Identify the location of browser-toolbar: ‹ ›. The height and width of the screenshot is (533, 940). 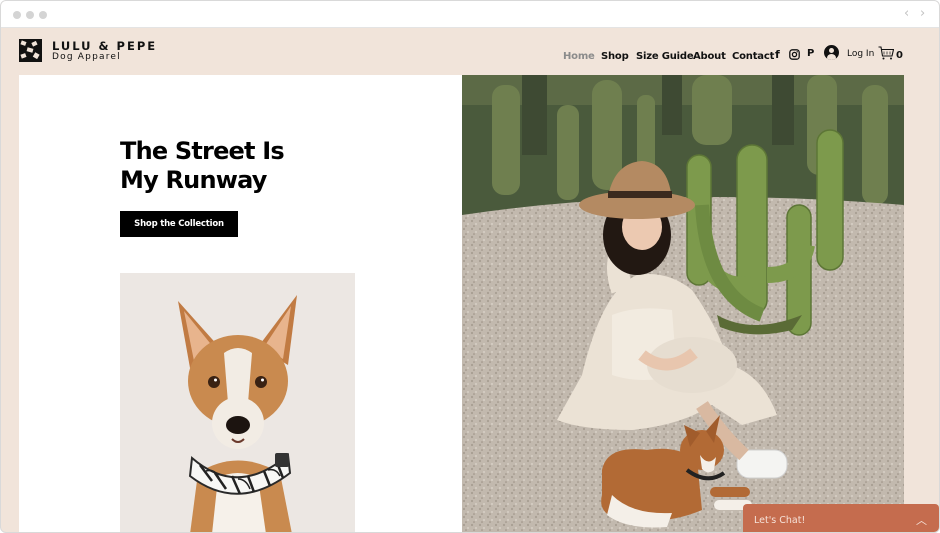
(470, 14).